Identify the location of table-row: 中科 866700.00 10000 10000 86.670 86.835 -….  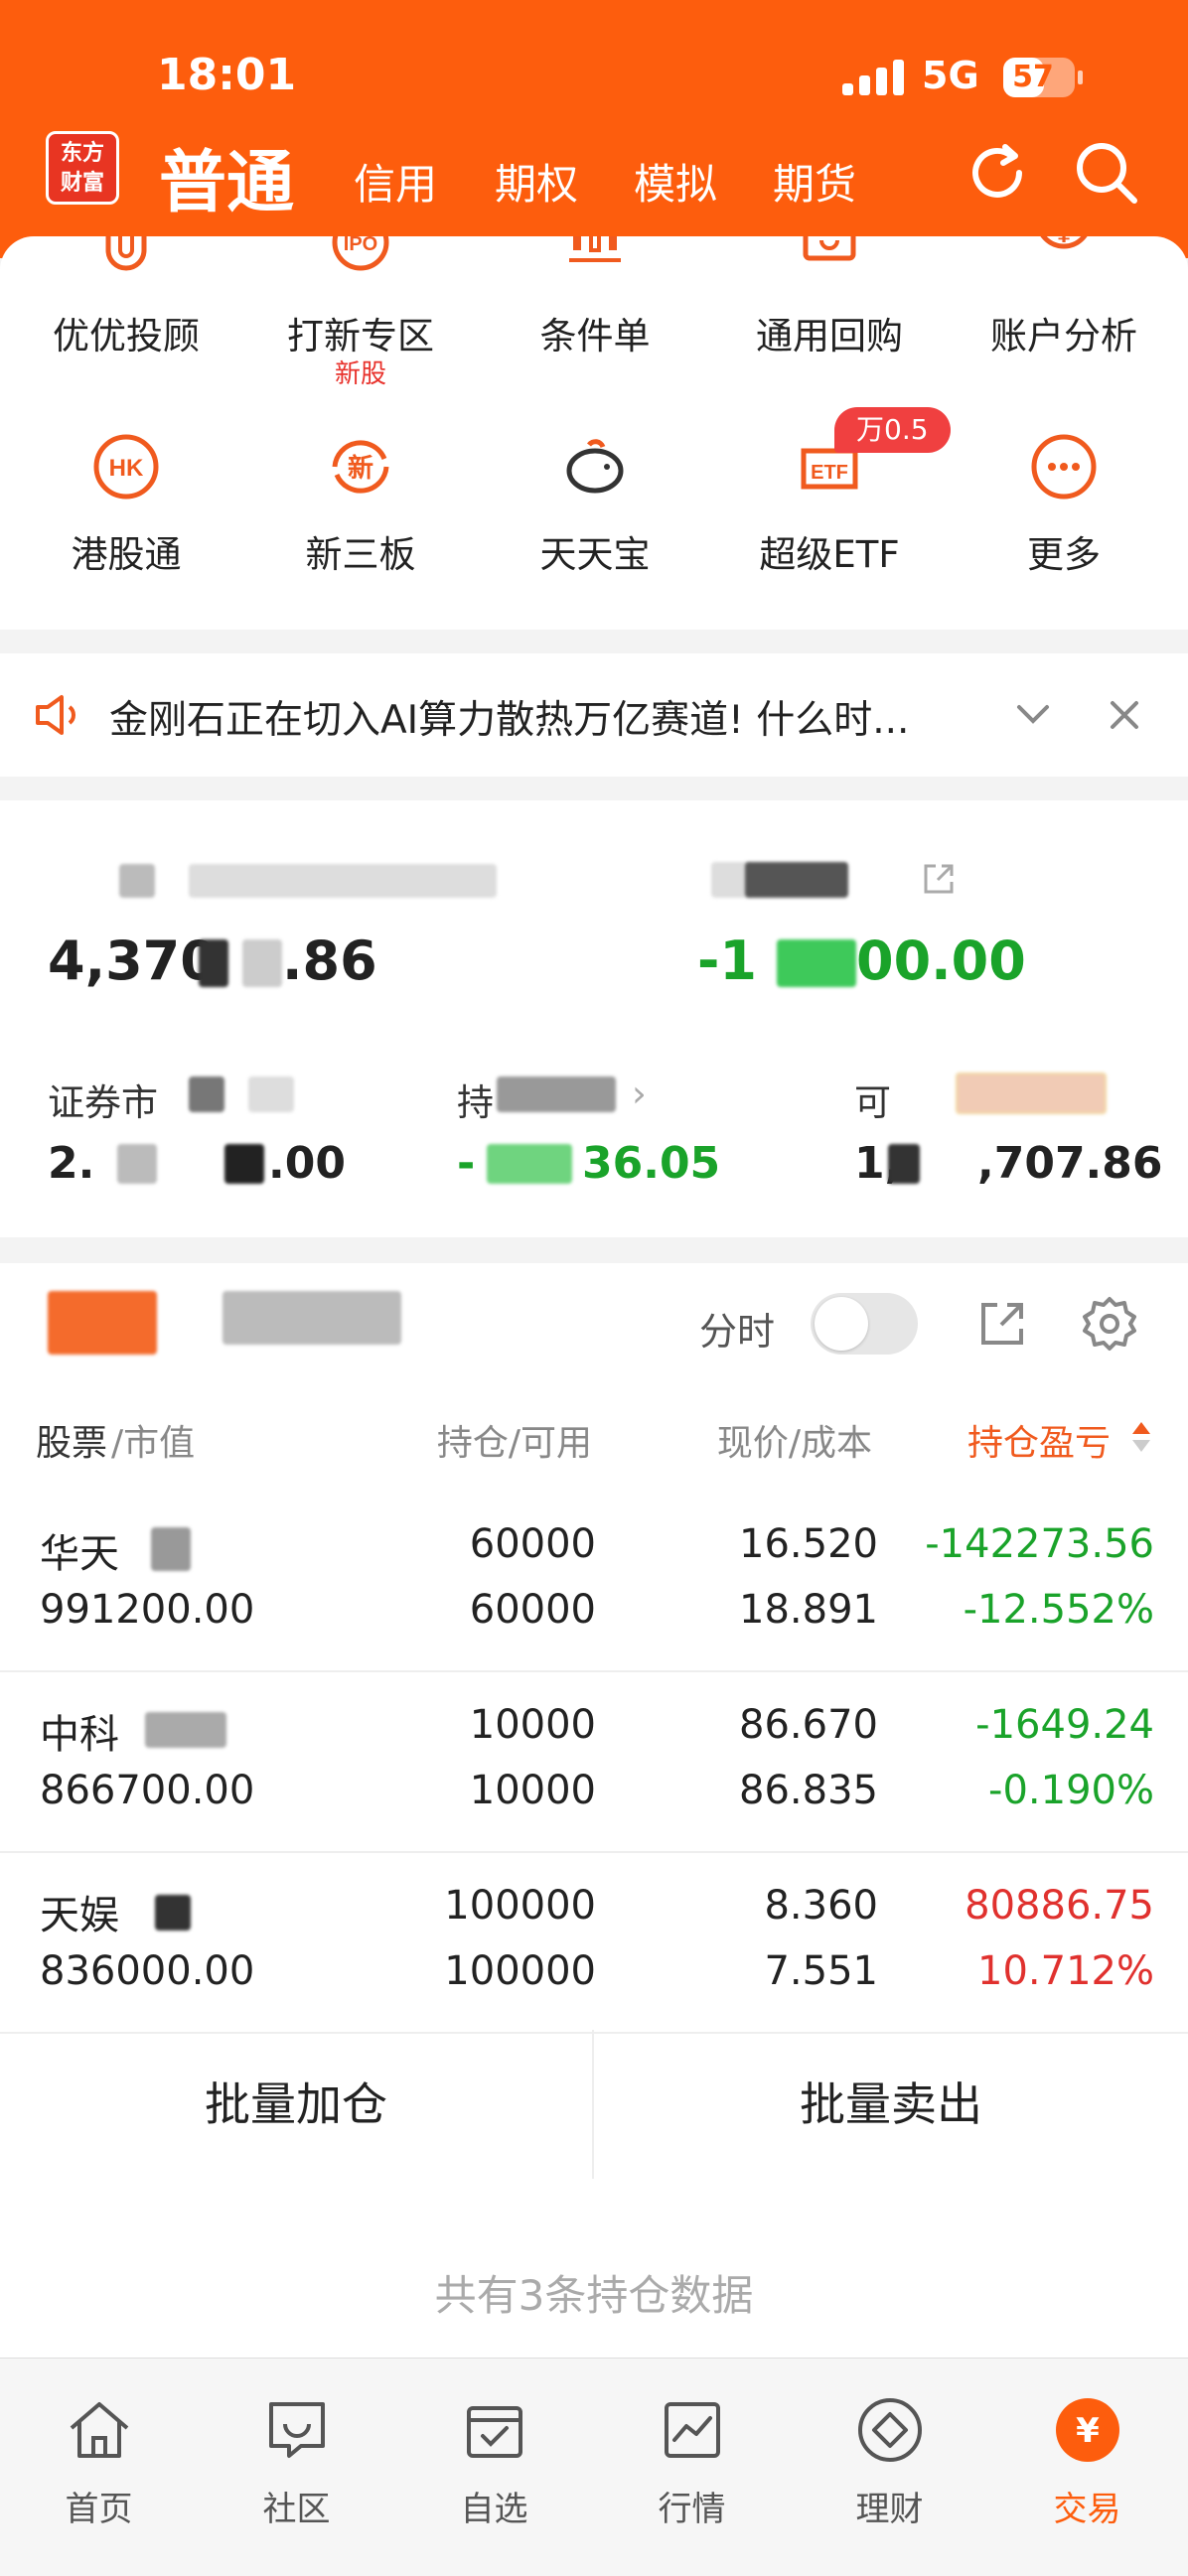
(594, 1762).